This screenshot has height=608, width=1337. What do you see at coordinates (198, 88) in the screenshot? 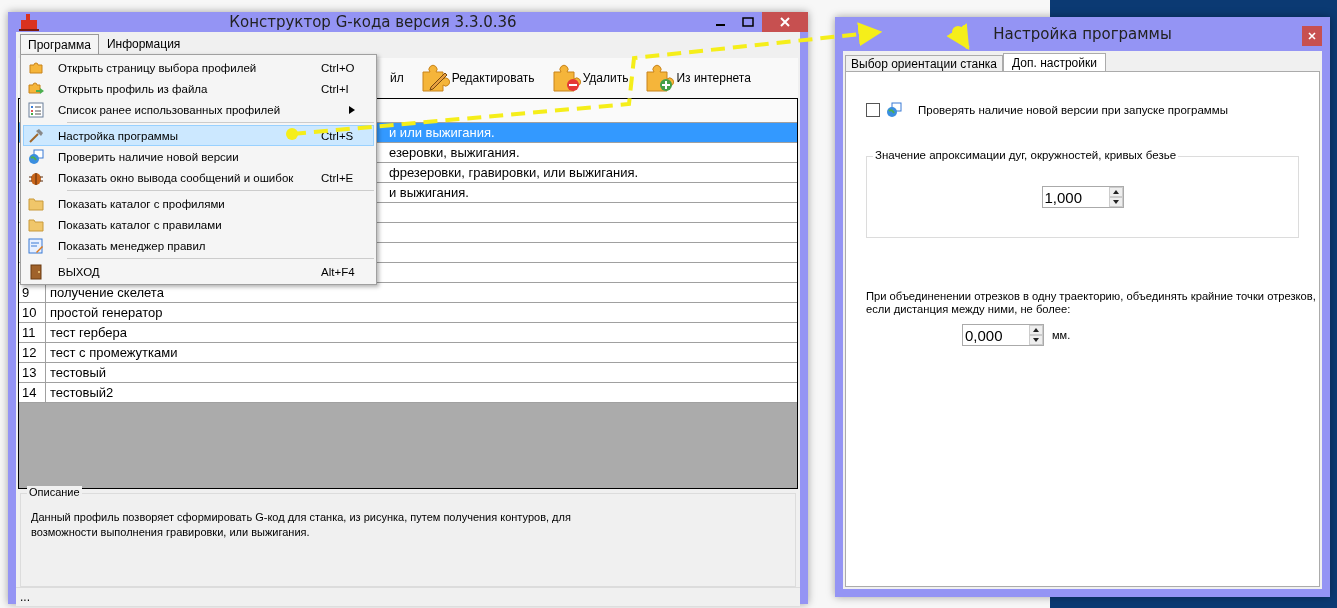
I see `menu-item: Открыть профиль из файла Ctrl+I` at bounding box center [198, 88].